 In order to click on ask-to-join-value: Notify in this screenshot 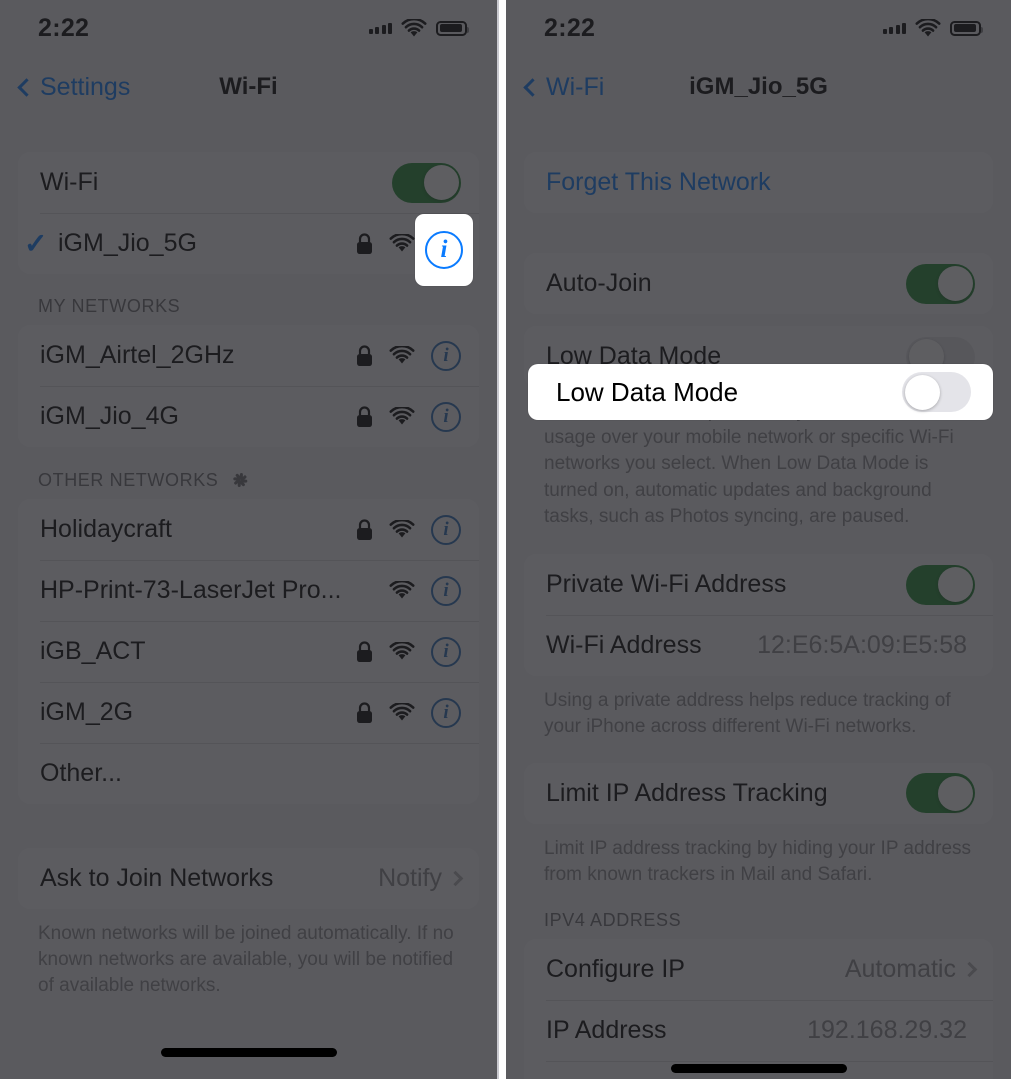, I will do `click(410, 878)`.